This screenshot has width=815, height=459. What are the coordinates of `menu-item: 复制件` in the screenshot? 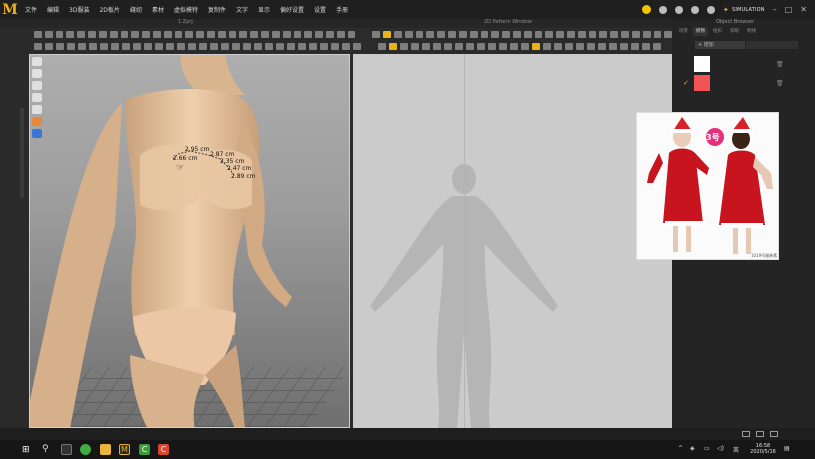 It's located at (217, 9).